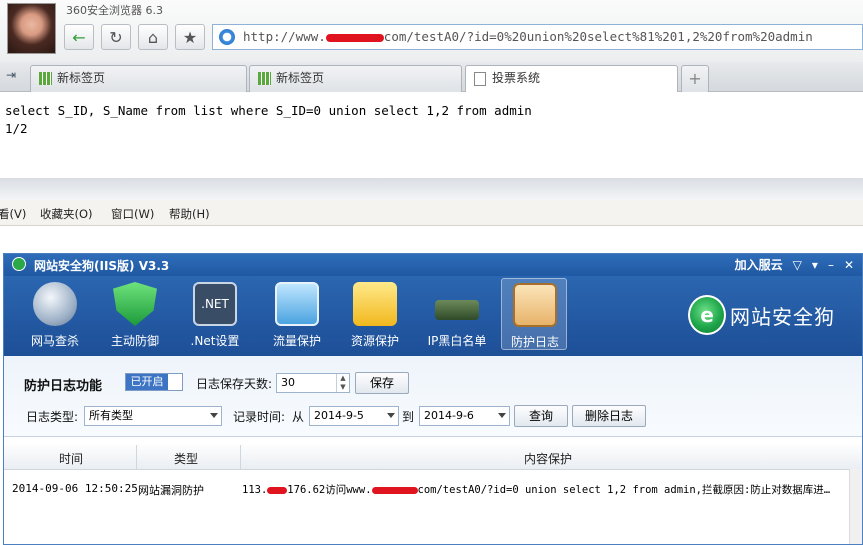  I want to click on save-button: 保存, so click(382, 383).